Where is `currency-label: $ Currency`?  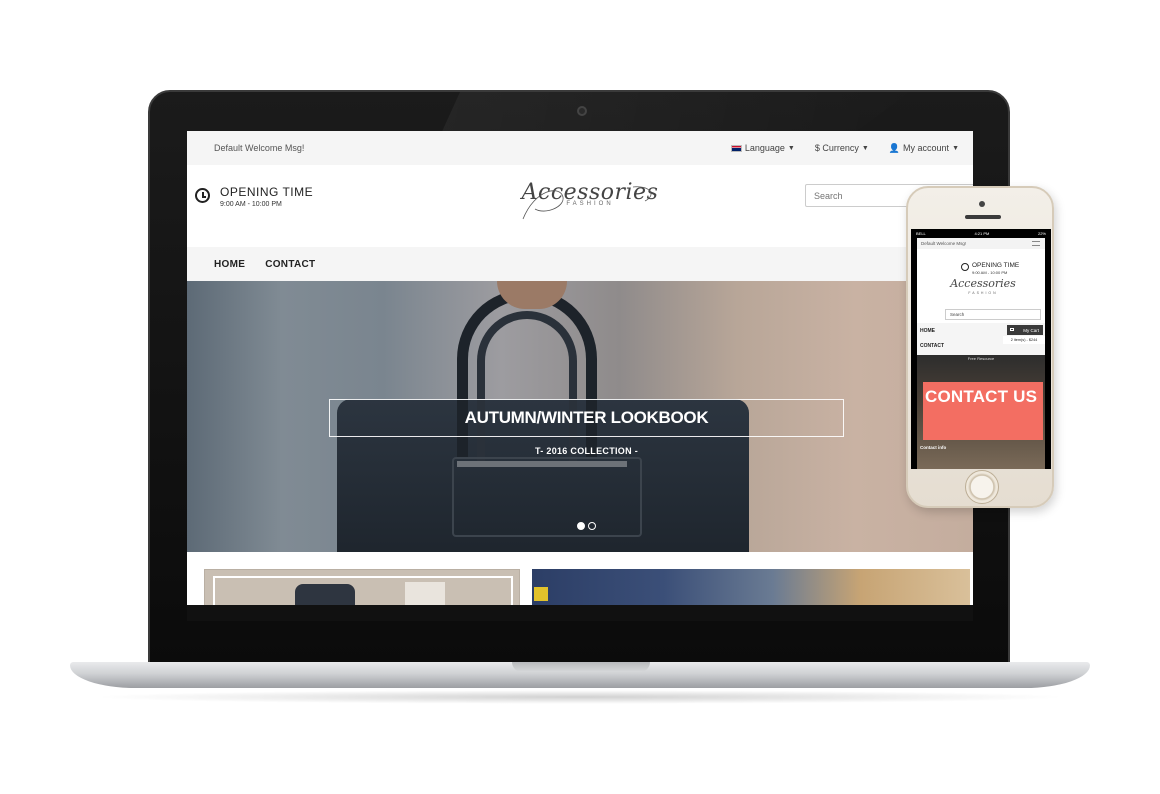 currency-label: $ Currency is located at coordinates (836, 148).